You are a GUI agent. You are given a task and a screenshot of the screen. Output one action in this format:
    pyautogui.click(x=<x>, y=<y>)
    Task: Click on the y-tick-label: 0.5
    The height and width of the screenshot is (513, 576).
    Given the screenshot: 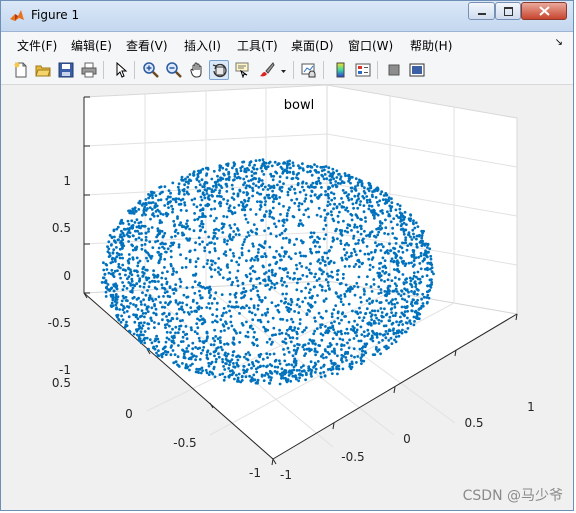 What is the action you would take?
    pyautogui.click(x=61, y=383)
    